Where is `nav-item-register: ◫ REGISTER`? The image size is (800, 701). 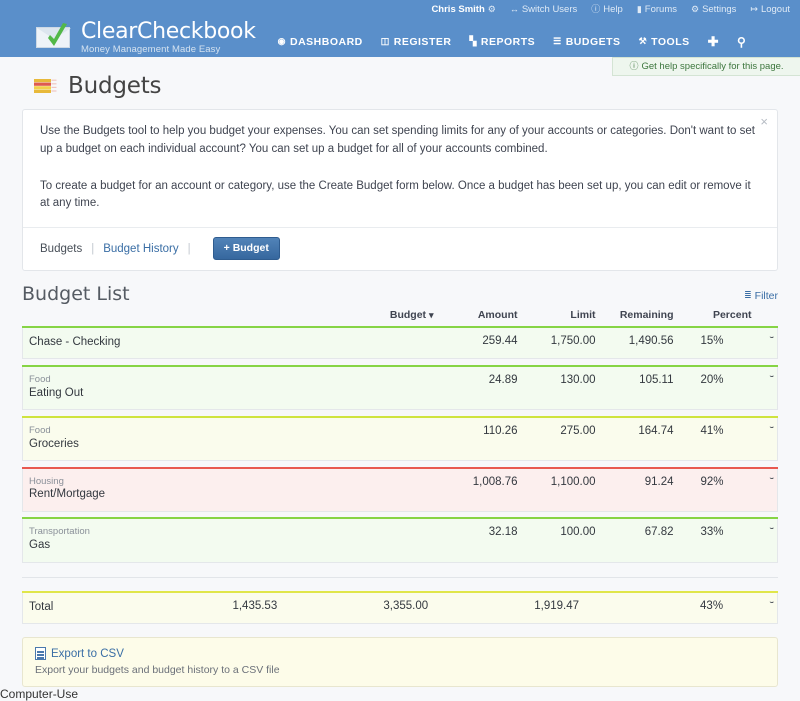
nav-item-register: ◫ REGISTER is located at coordinates (416, 42).